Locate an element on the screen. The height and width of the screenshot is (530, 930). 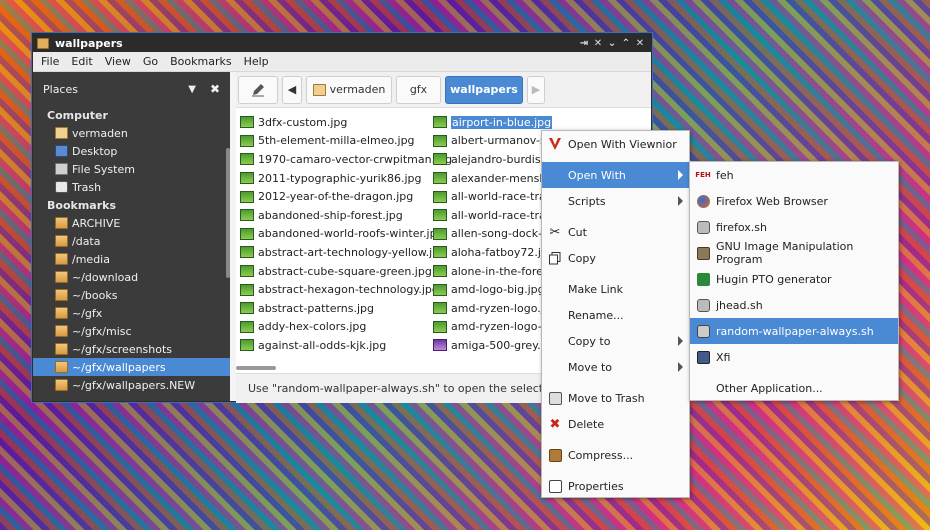
sidebar-item-bookmark: ARCHIVE is located at coordinates (131, 223).